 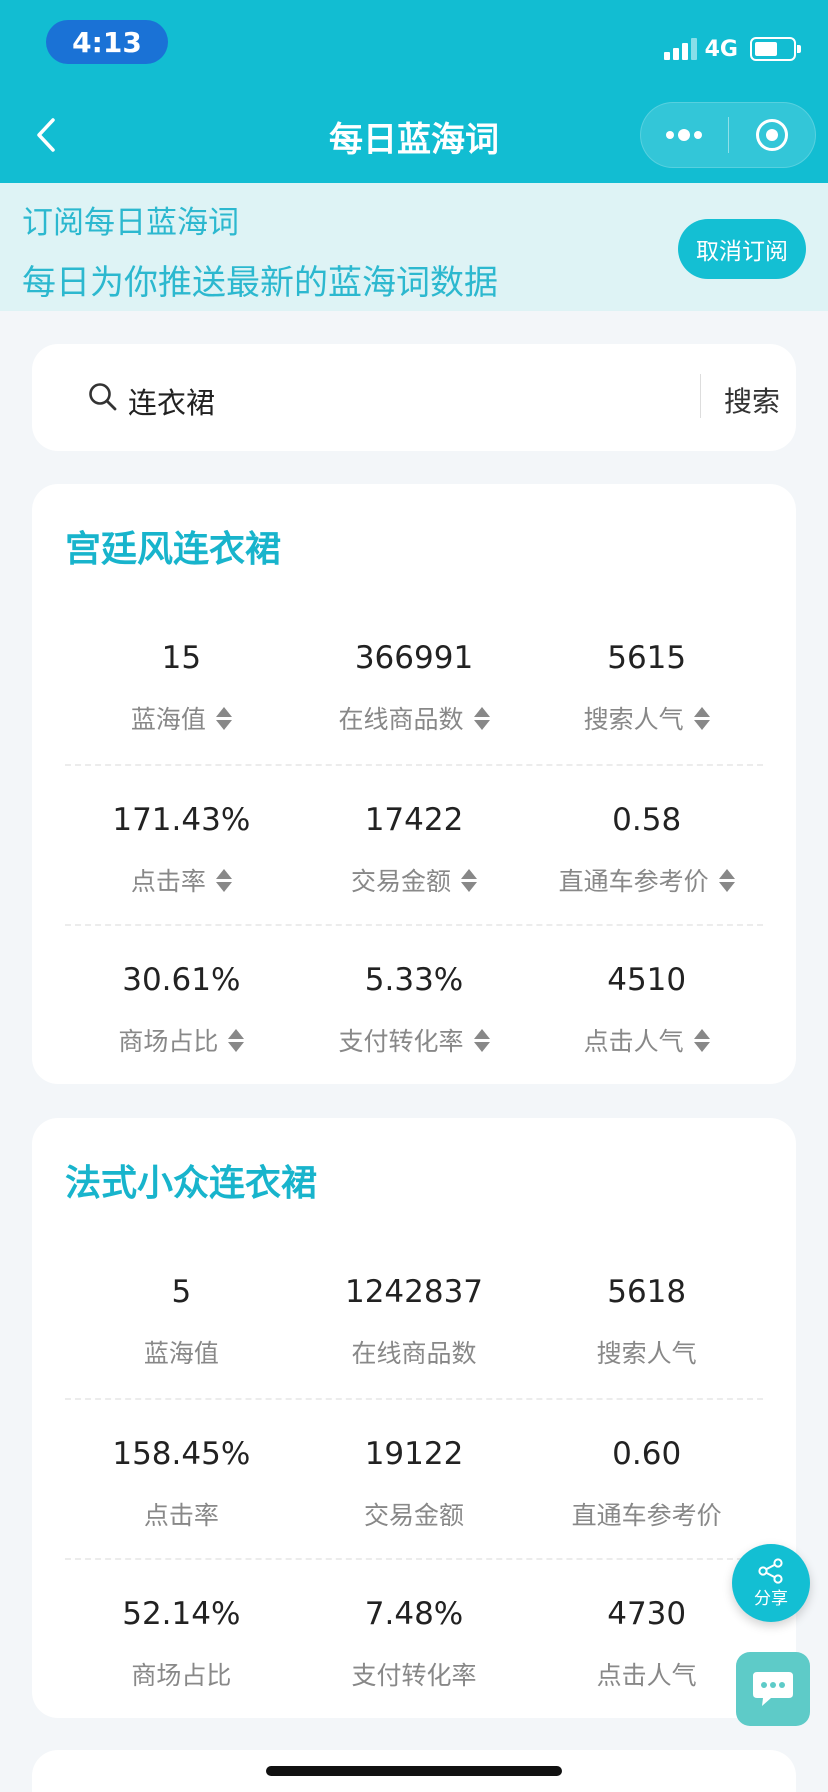 I want to click on stat-value: 4510, so click(x=647, y=980).